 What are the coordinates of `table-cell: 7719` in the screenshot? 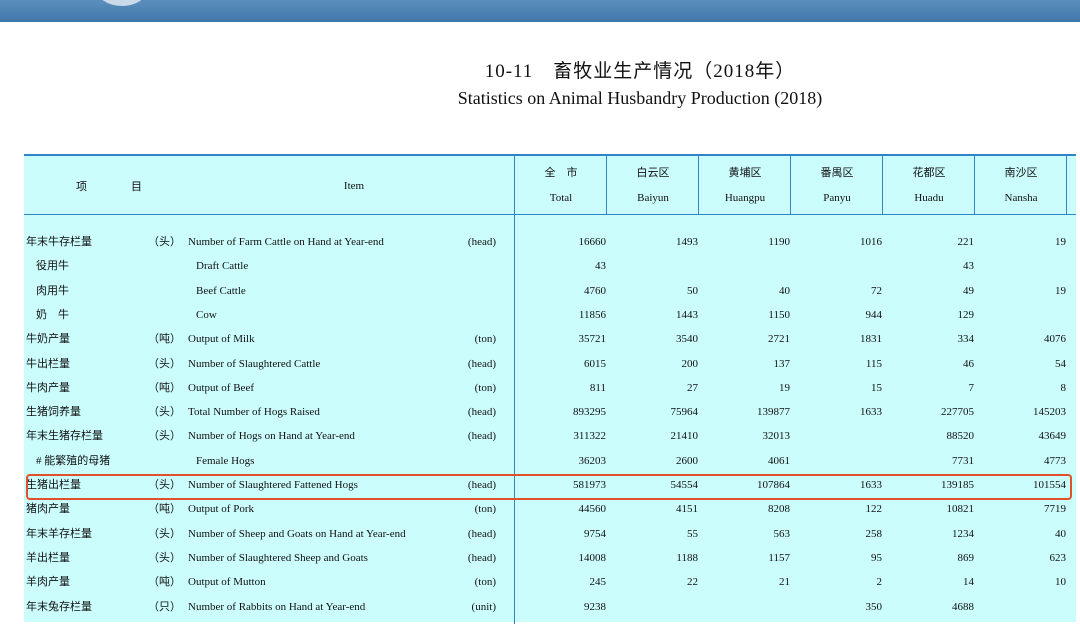 It's located at (1055, 509).